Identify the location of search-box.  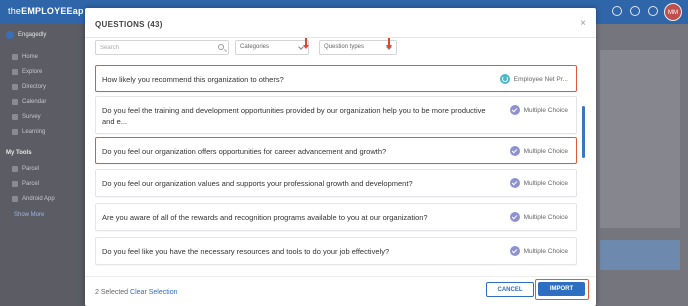
(162, 47).